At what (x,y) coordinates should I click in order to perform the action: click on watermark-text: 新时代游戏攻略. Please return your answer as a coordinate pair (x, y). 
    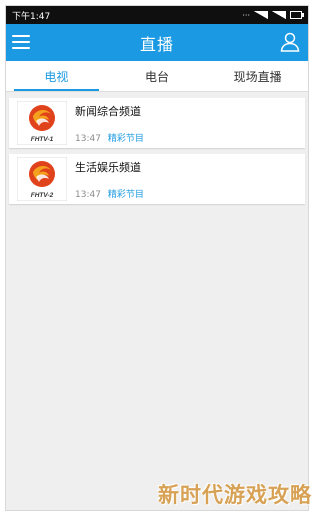
    Looking at the image, I should click on (235, 495).